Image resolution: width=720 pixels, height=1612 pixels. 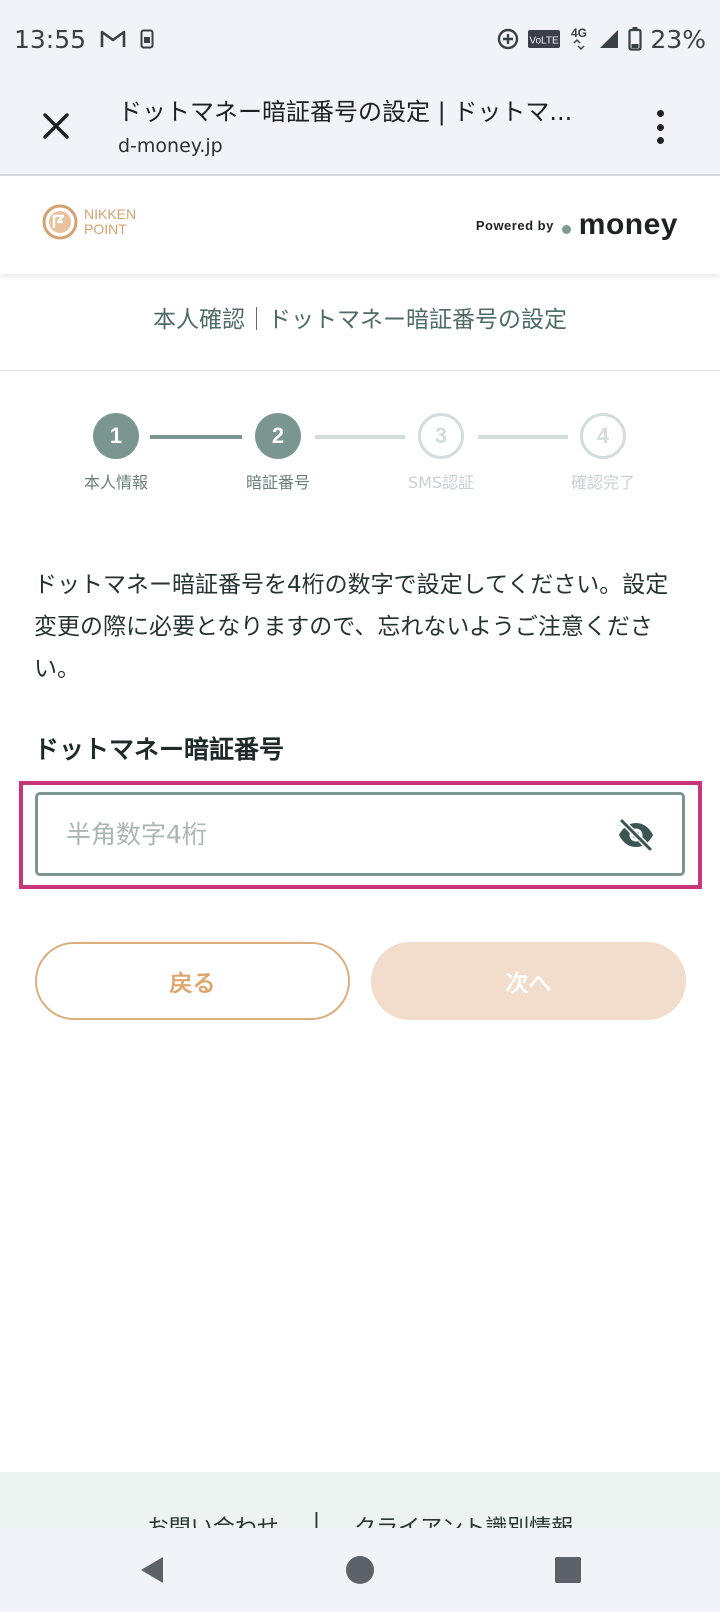 I want to click on back-triangle-icon, so click(x=152, y=1570).